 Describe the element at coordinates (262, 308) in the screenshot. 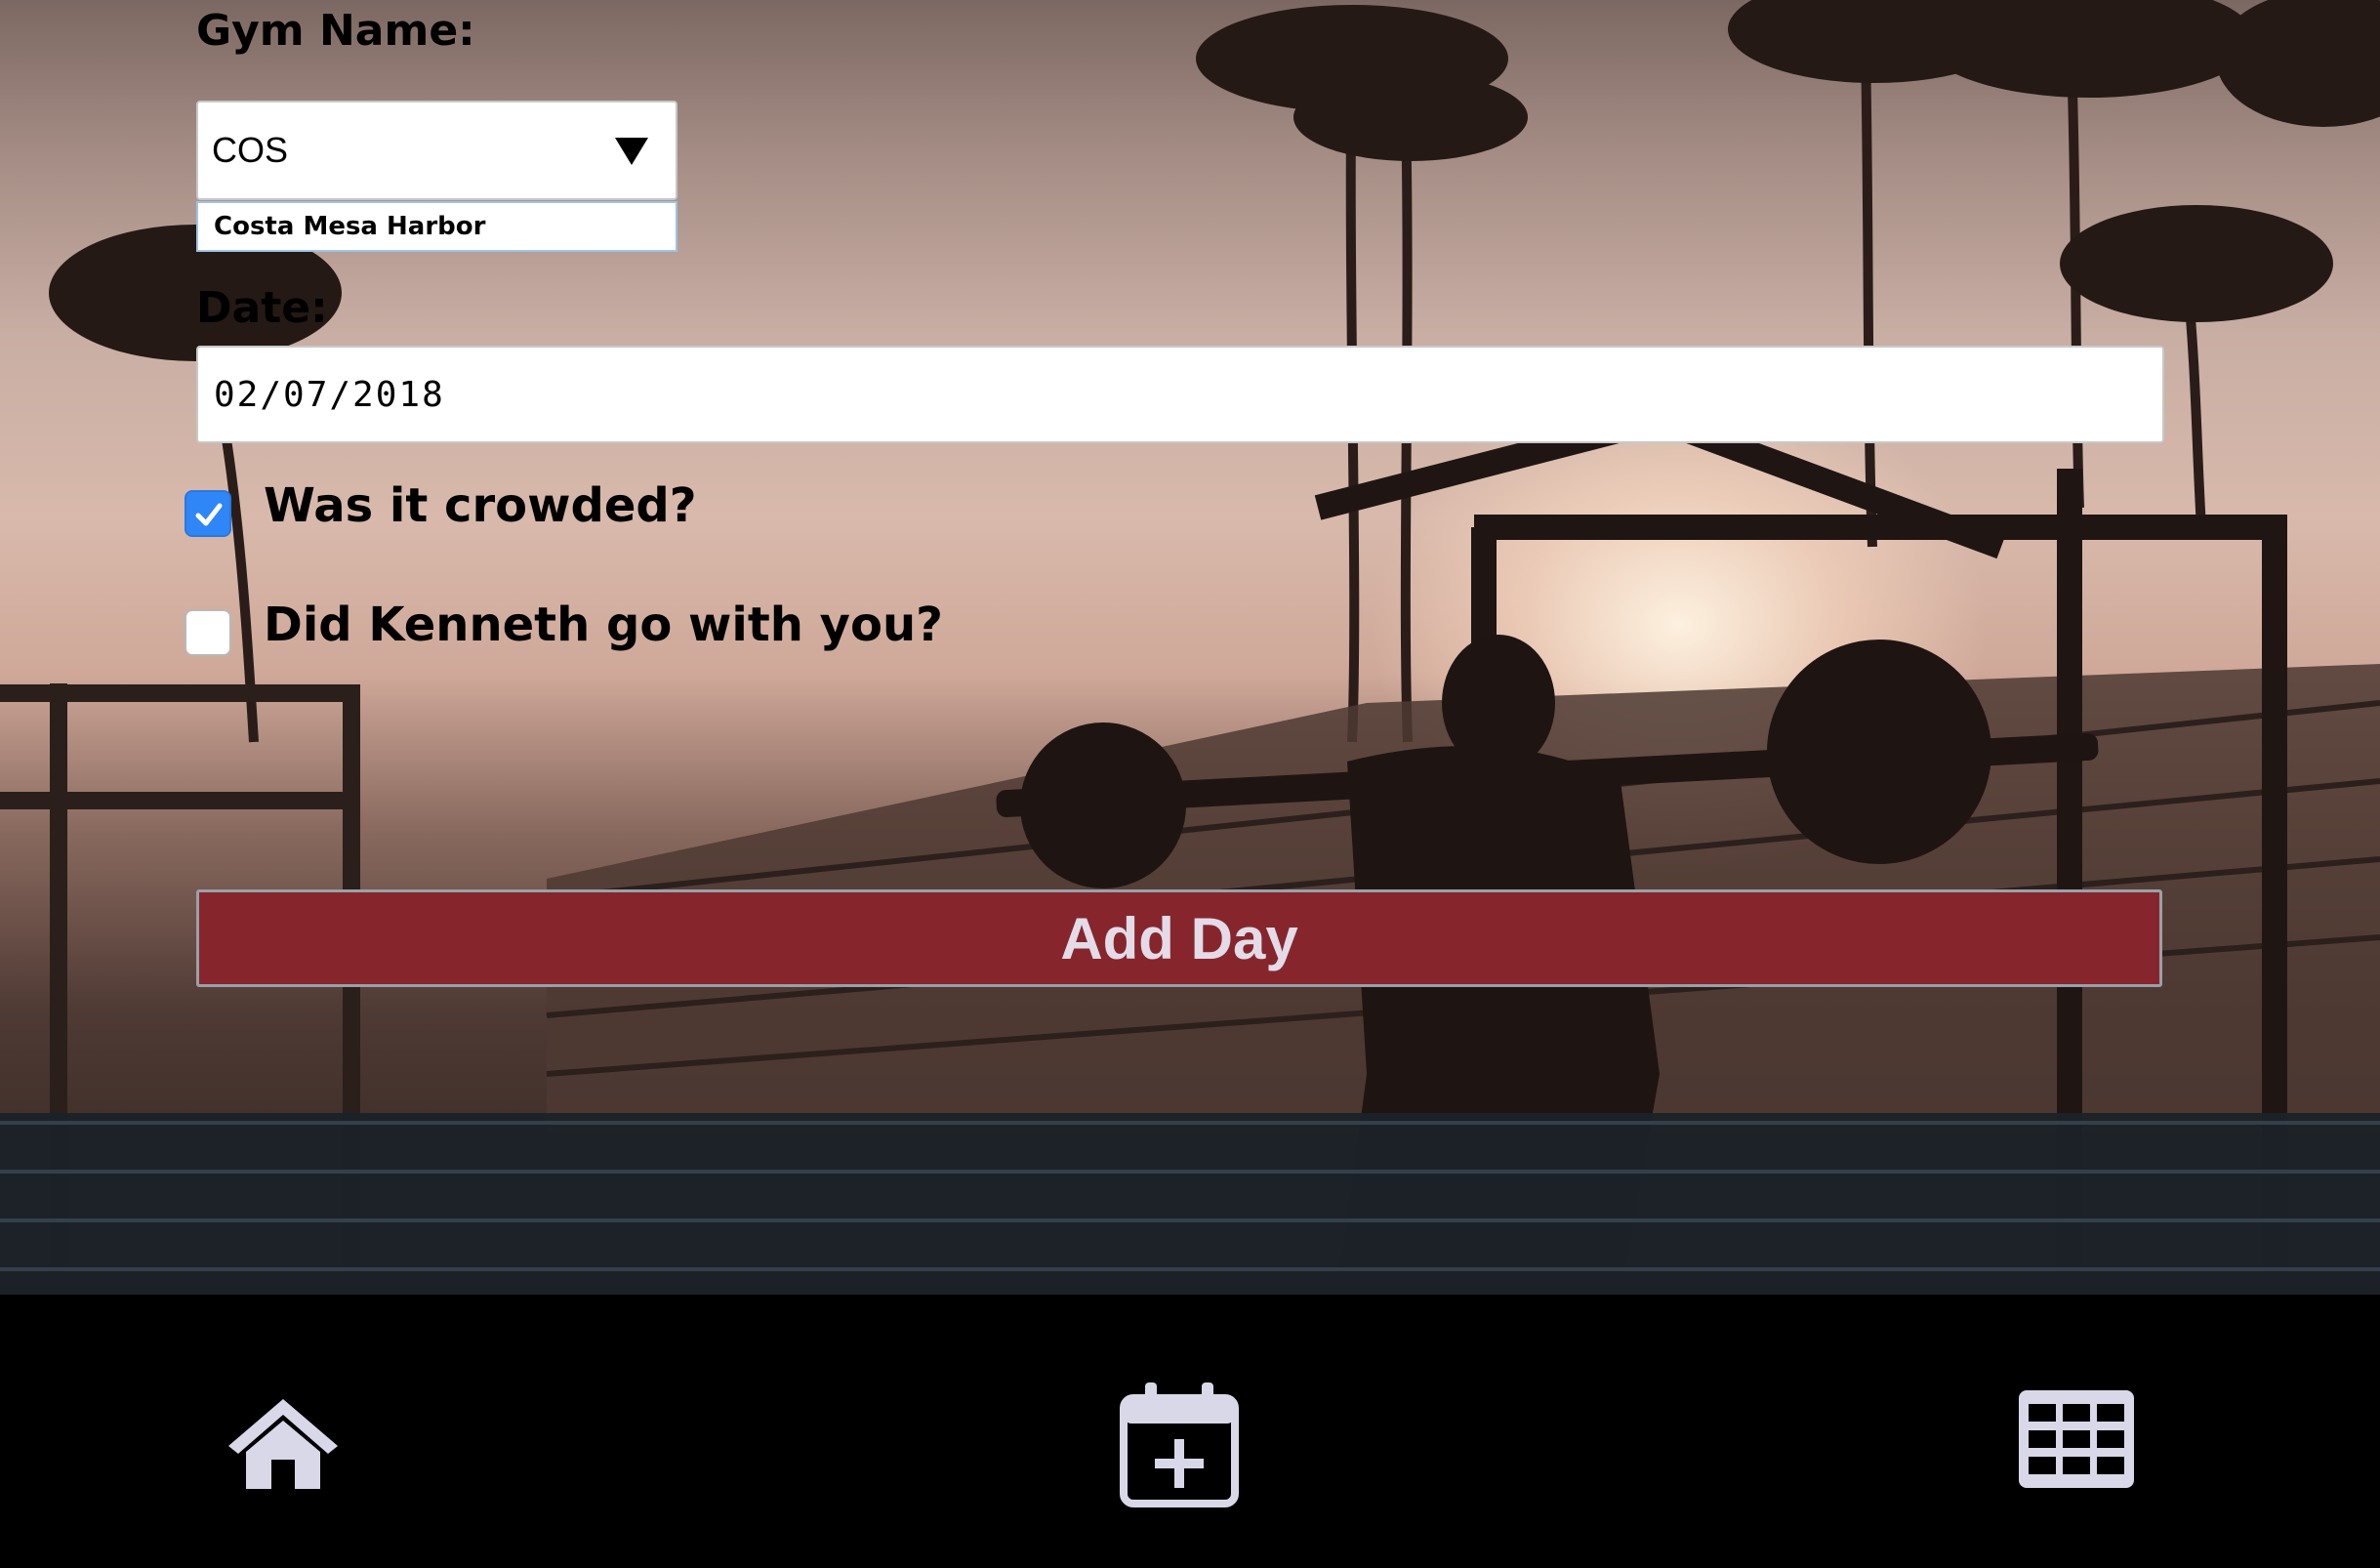

I see `date-label: Date:` at that location.